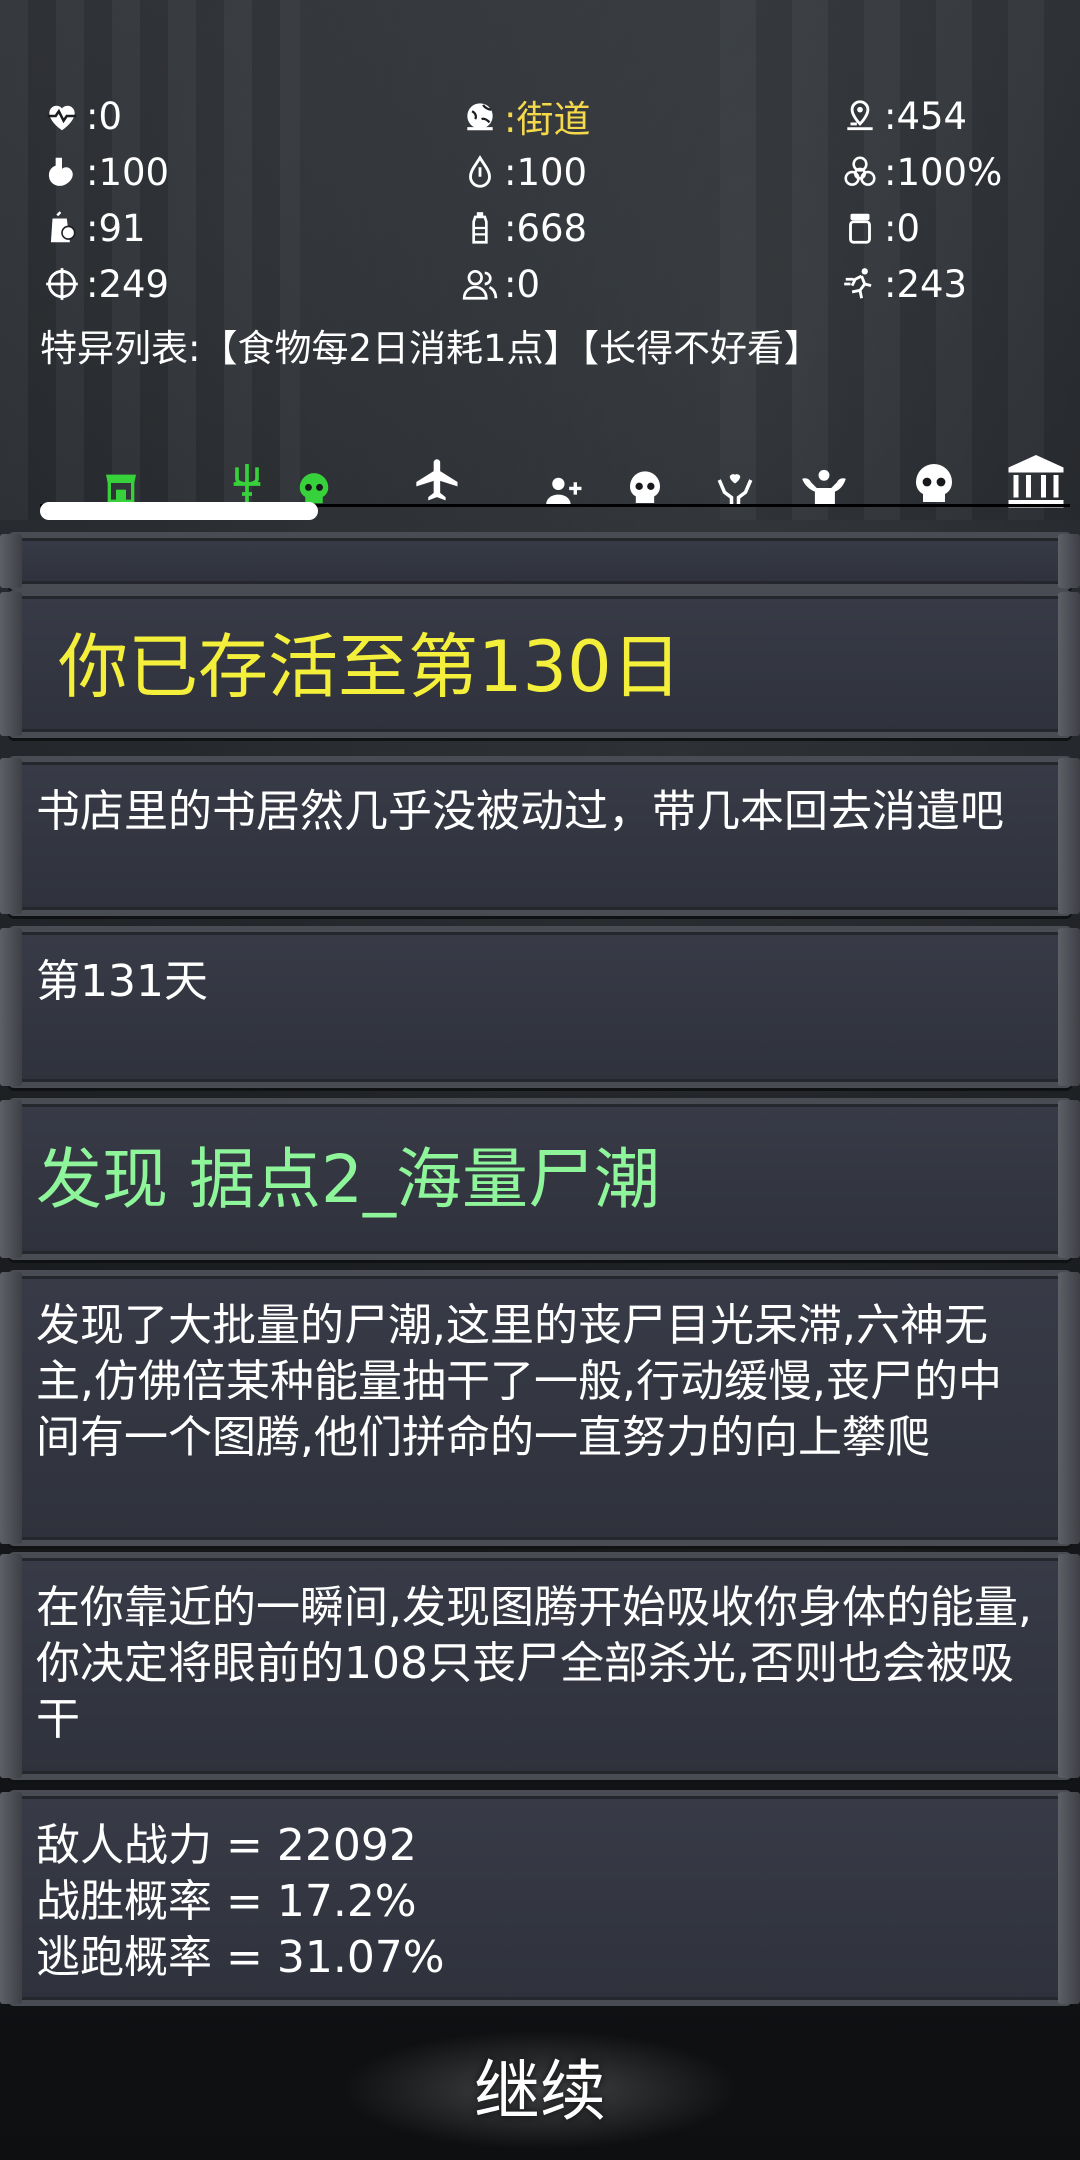  I want to click on stat-infection: :100%, so click(944, 172).